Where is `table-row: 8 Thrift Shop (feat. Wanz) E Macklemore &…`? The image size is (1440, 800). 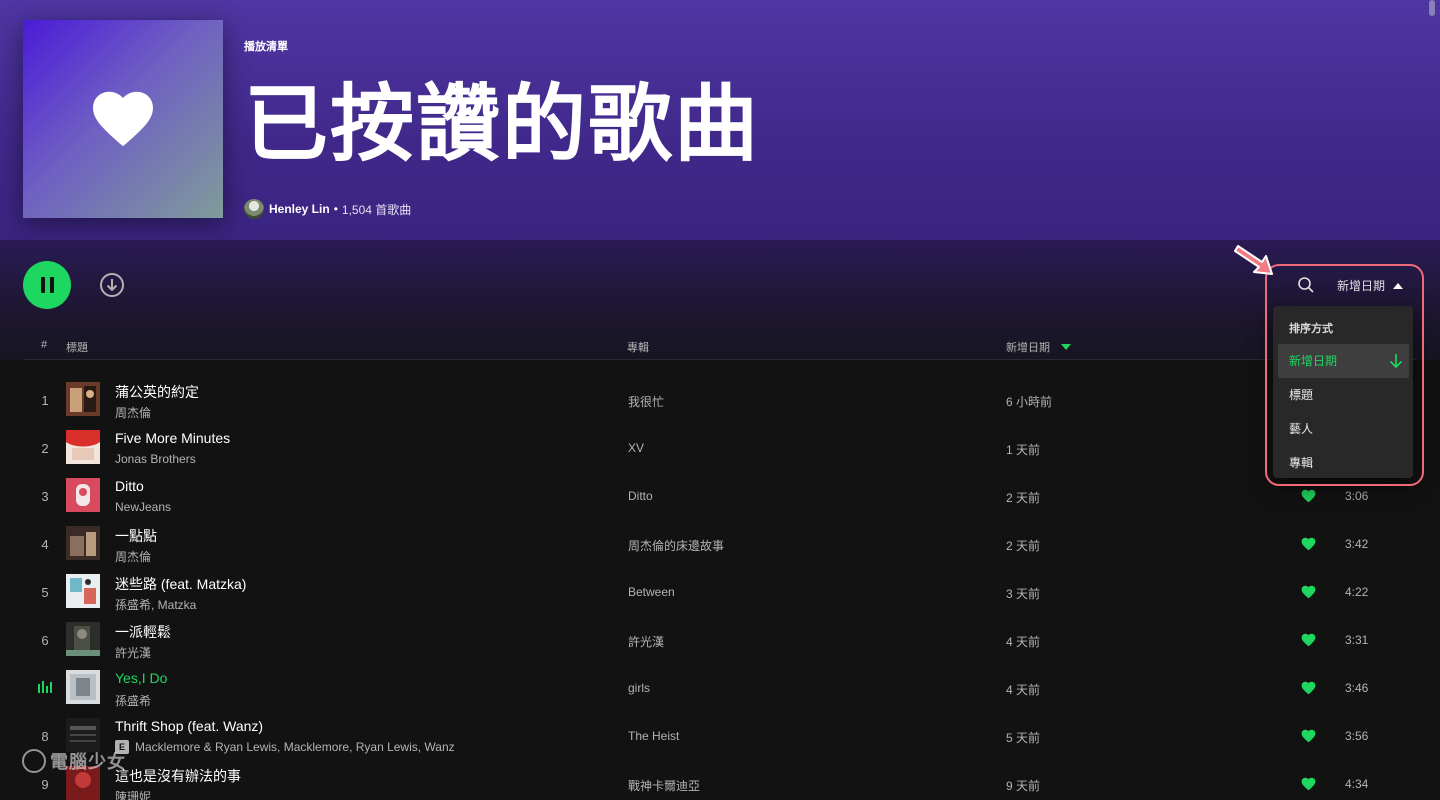 table-row: 8 Thrift Shop (feat. Wanz) E Macklemore &… is located at coordinates (720, 736).